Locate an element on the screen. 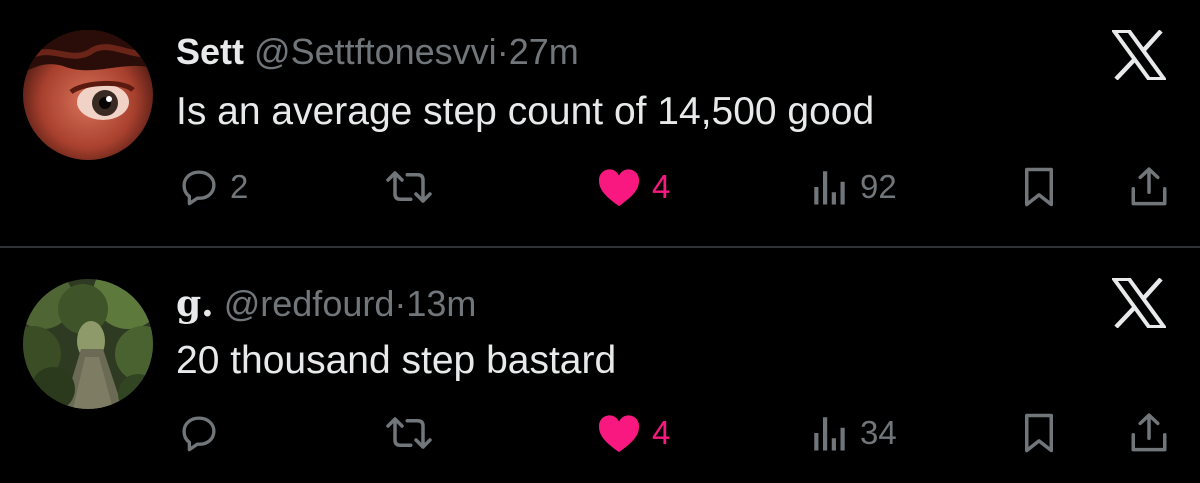  tweet-header: g. @redfourd·13m is located at coordinates (326, 304).